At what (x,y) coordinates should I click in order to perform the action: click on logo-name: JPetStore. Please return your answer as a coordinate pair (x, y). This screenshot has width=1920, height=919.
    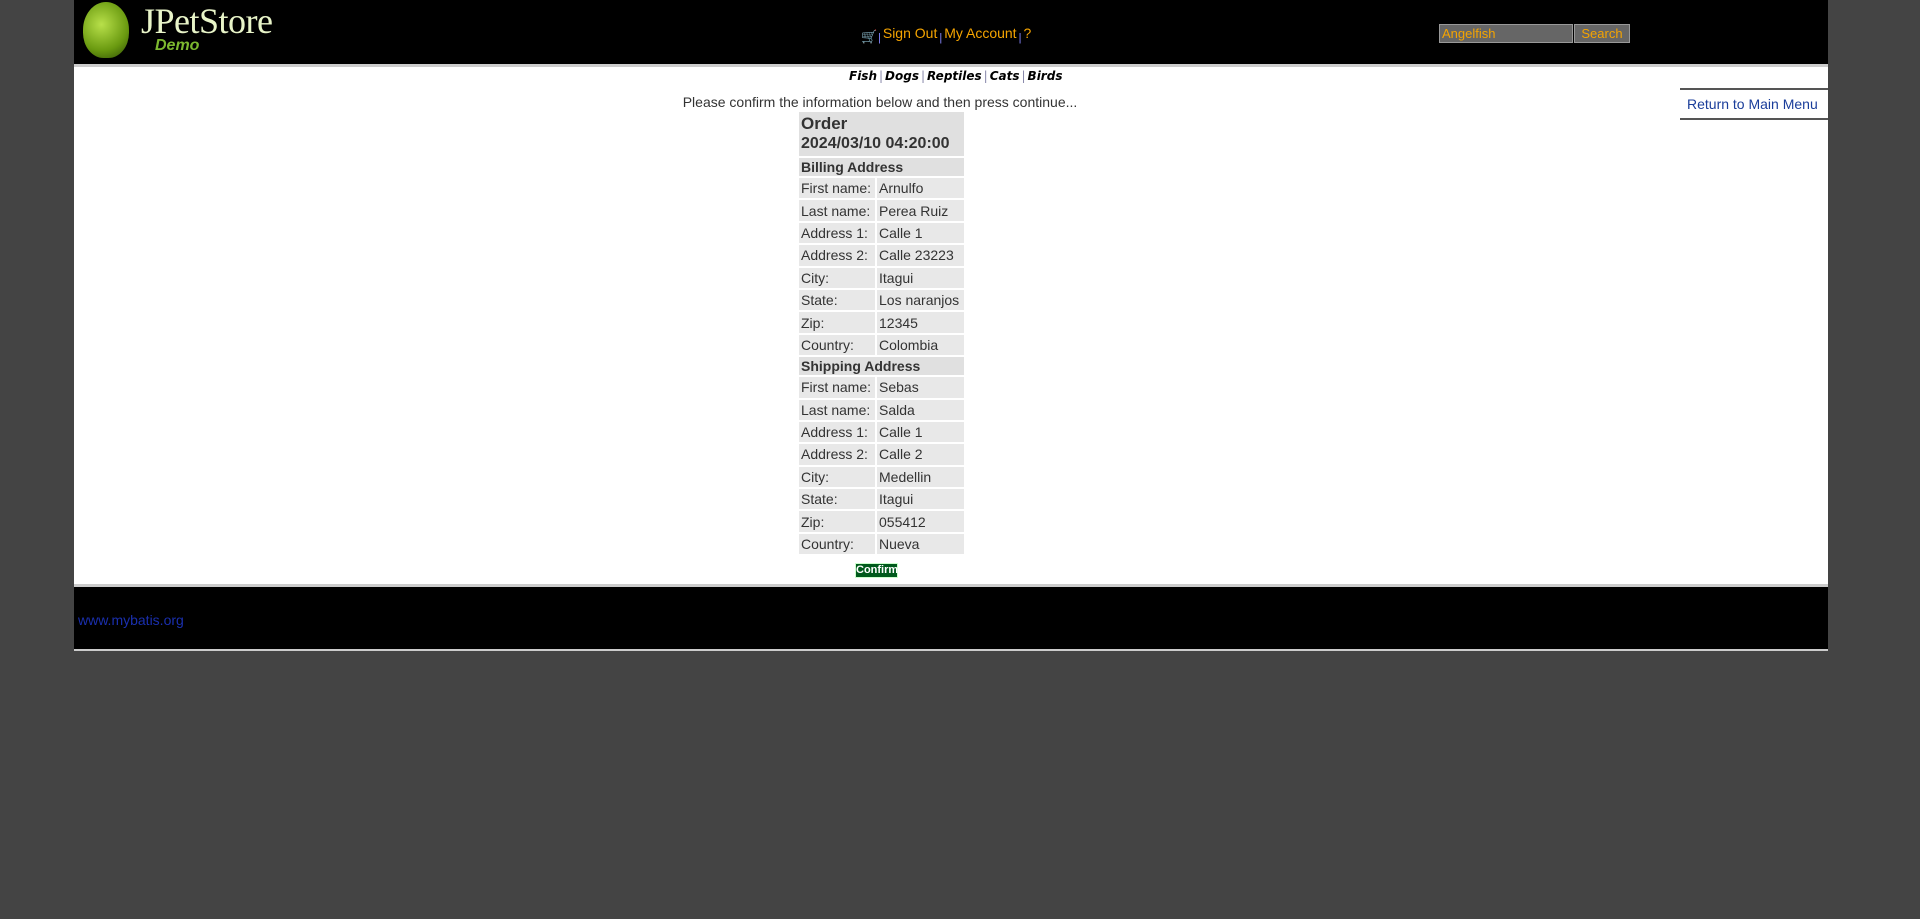
    Looking at the image, I should click on (207, 21).